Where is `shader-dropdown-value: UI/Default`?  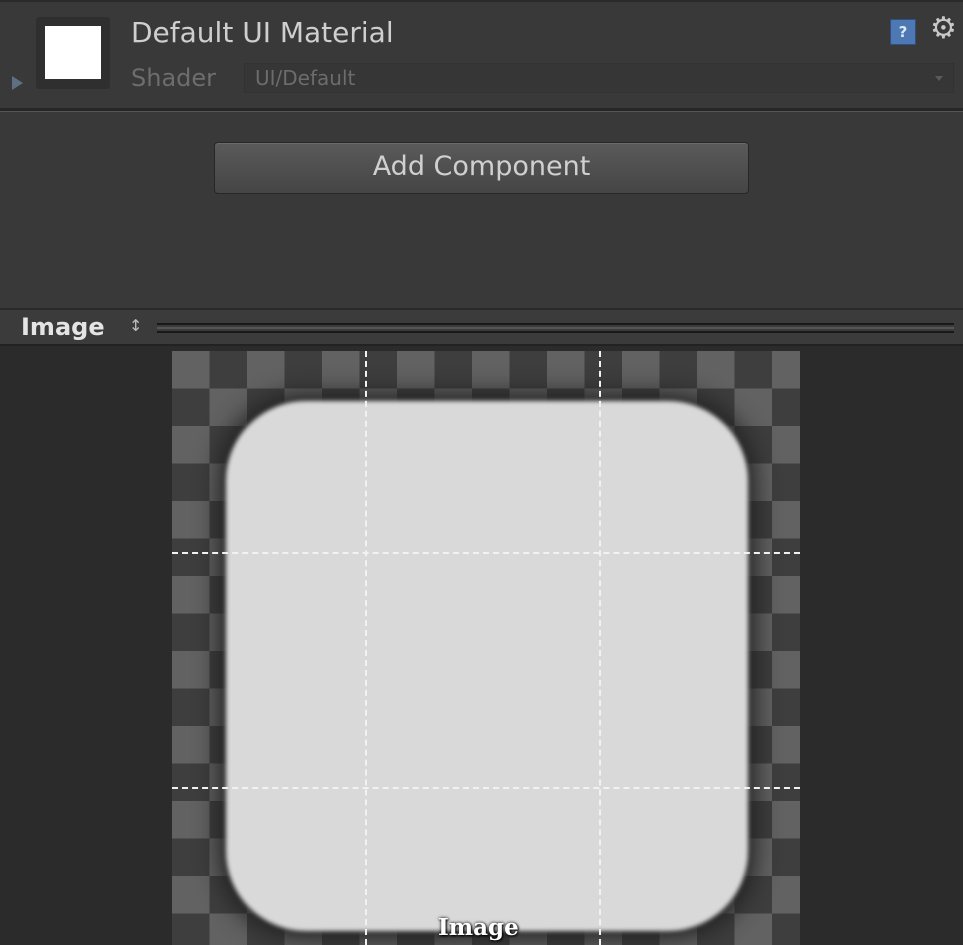 shader-dropdown-value: UI/Default is located at coordinates (305, 78).